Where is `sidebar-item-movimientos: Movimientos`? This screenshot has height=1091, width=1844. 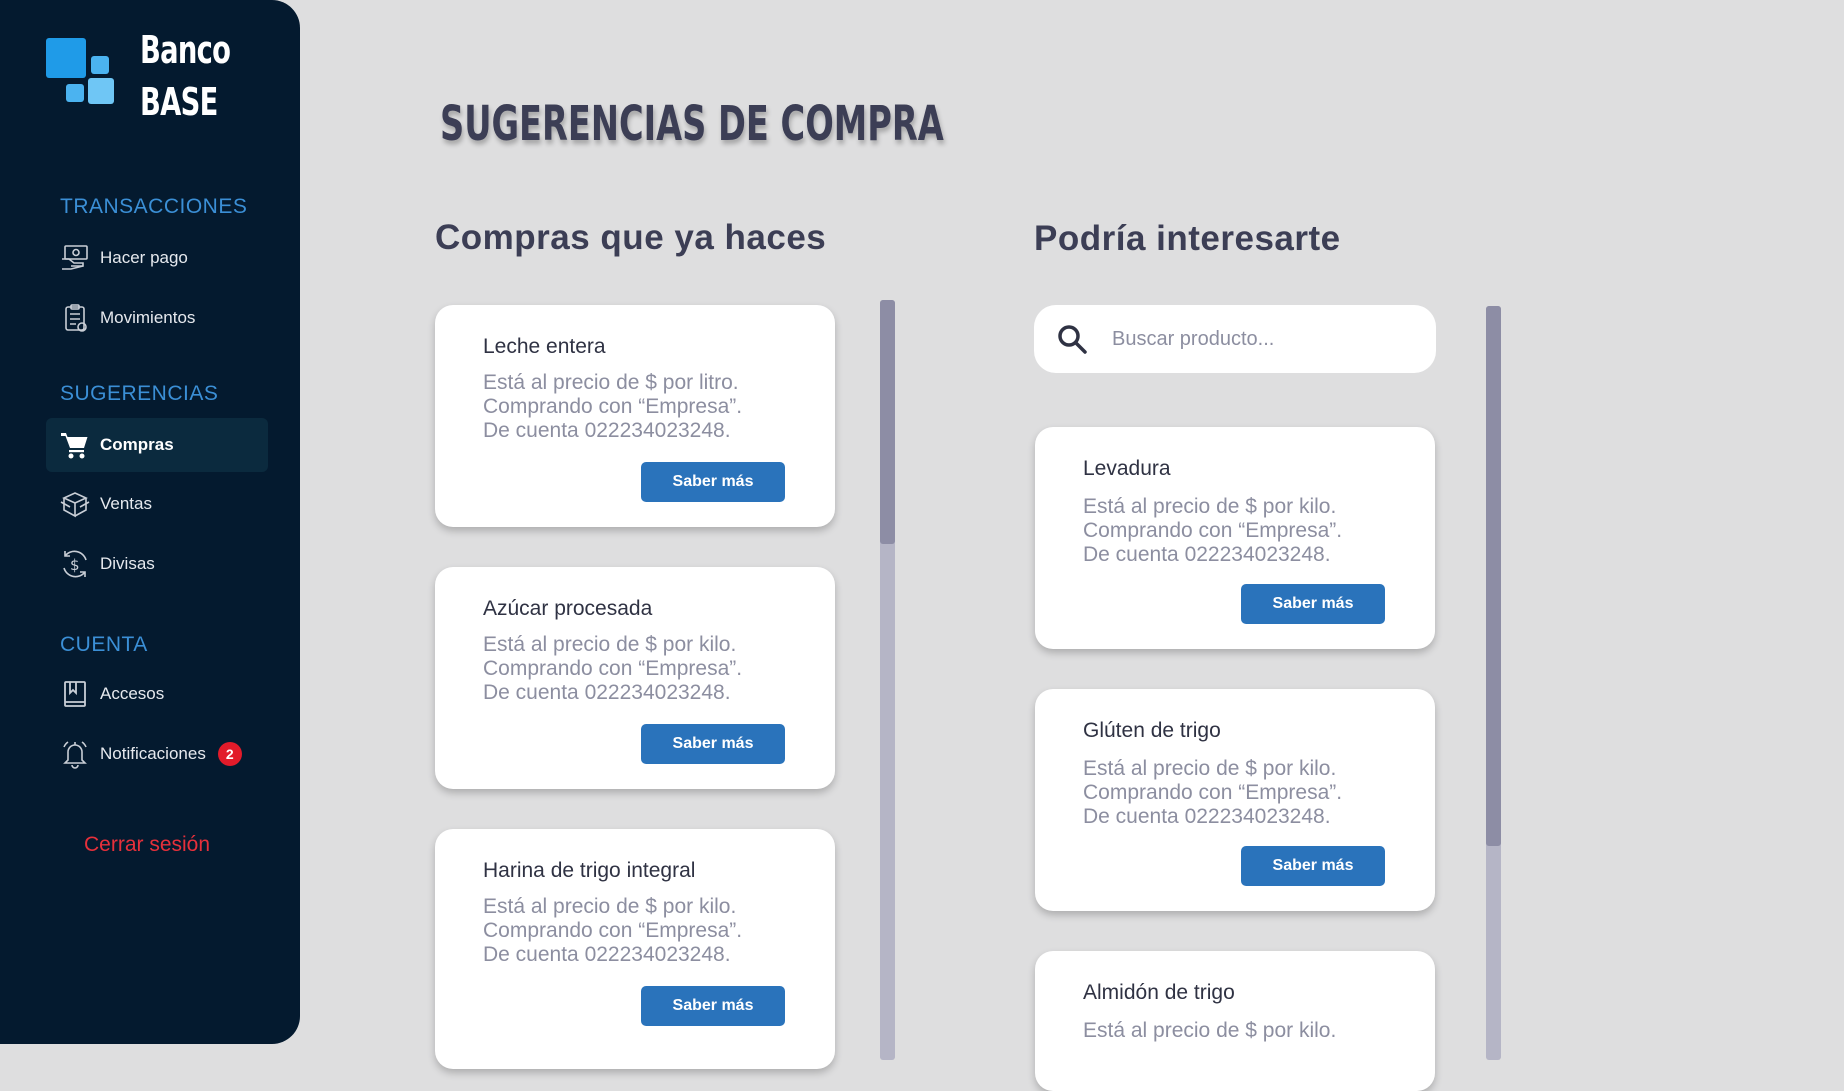
sidebar-item-movimientos: Movimientos is located at coordinates (157, 318).